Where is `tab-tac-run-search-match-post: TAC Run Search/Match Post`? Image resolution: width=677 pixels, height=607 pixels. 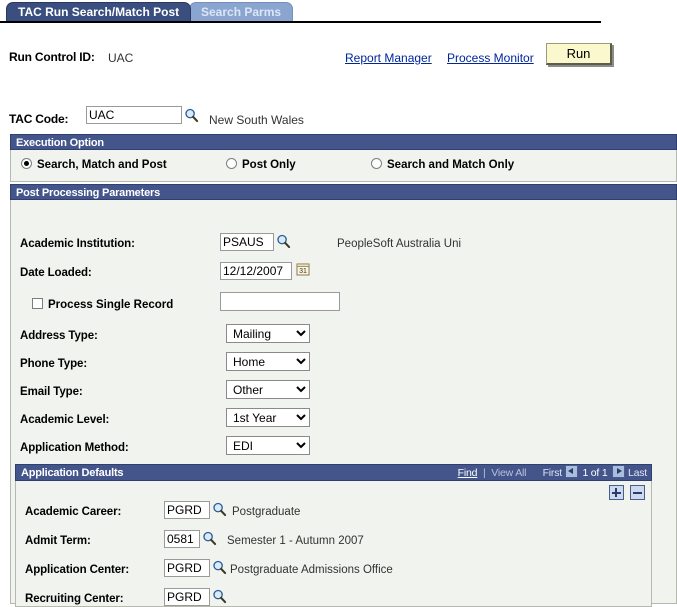 tab-tac-run-search-match-post: TAC Run Search/Match Post is located at coordinates (99, 11).